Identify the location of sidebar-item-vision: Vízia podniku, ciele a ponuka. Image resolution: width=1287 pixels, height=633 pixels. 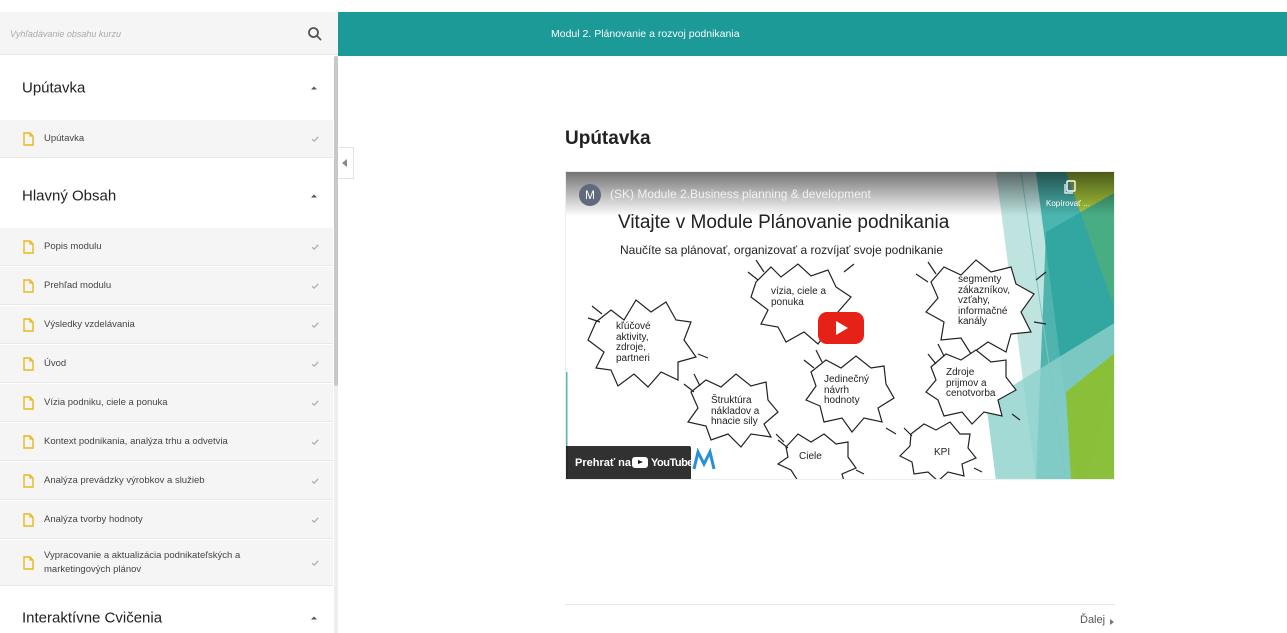
(166, 403).